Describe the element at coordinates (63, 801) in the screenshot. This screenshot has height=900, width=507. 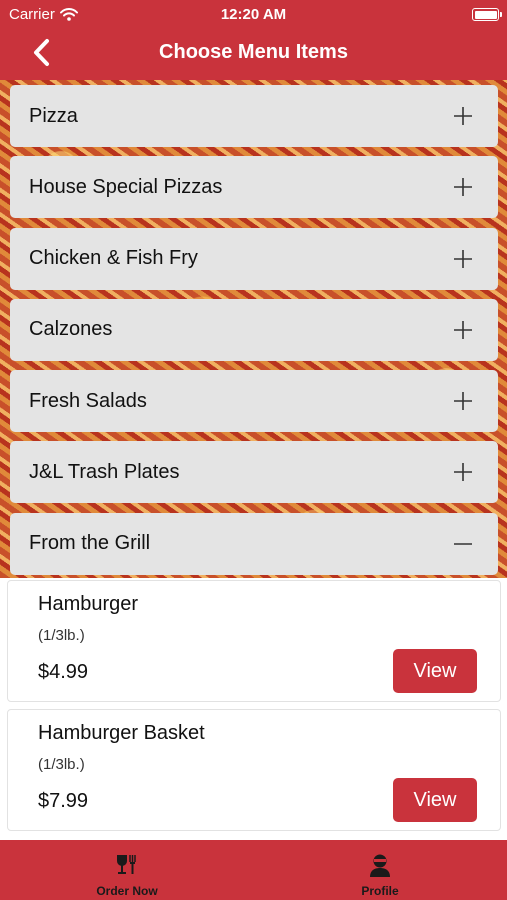
I see `item-price: $7.99` at that location.